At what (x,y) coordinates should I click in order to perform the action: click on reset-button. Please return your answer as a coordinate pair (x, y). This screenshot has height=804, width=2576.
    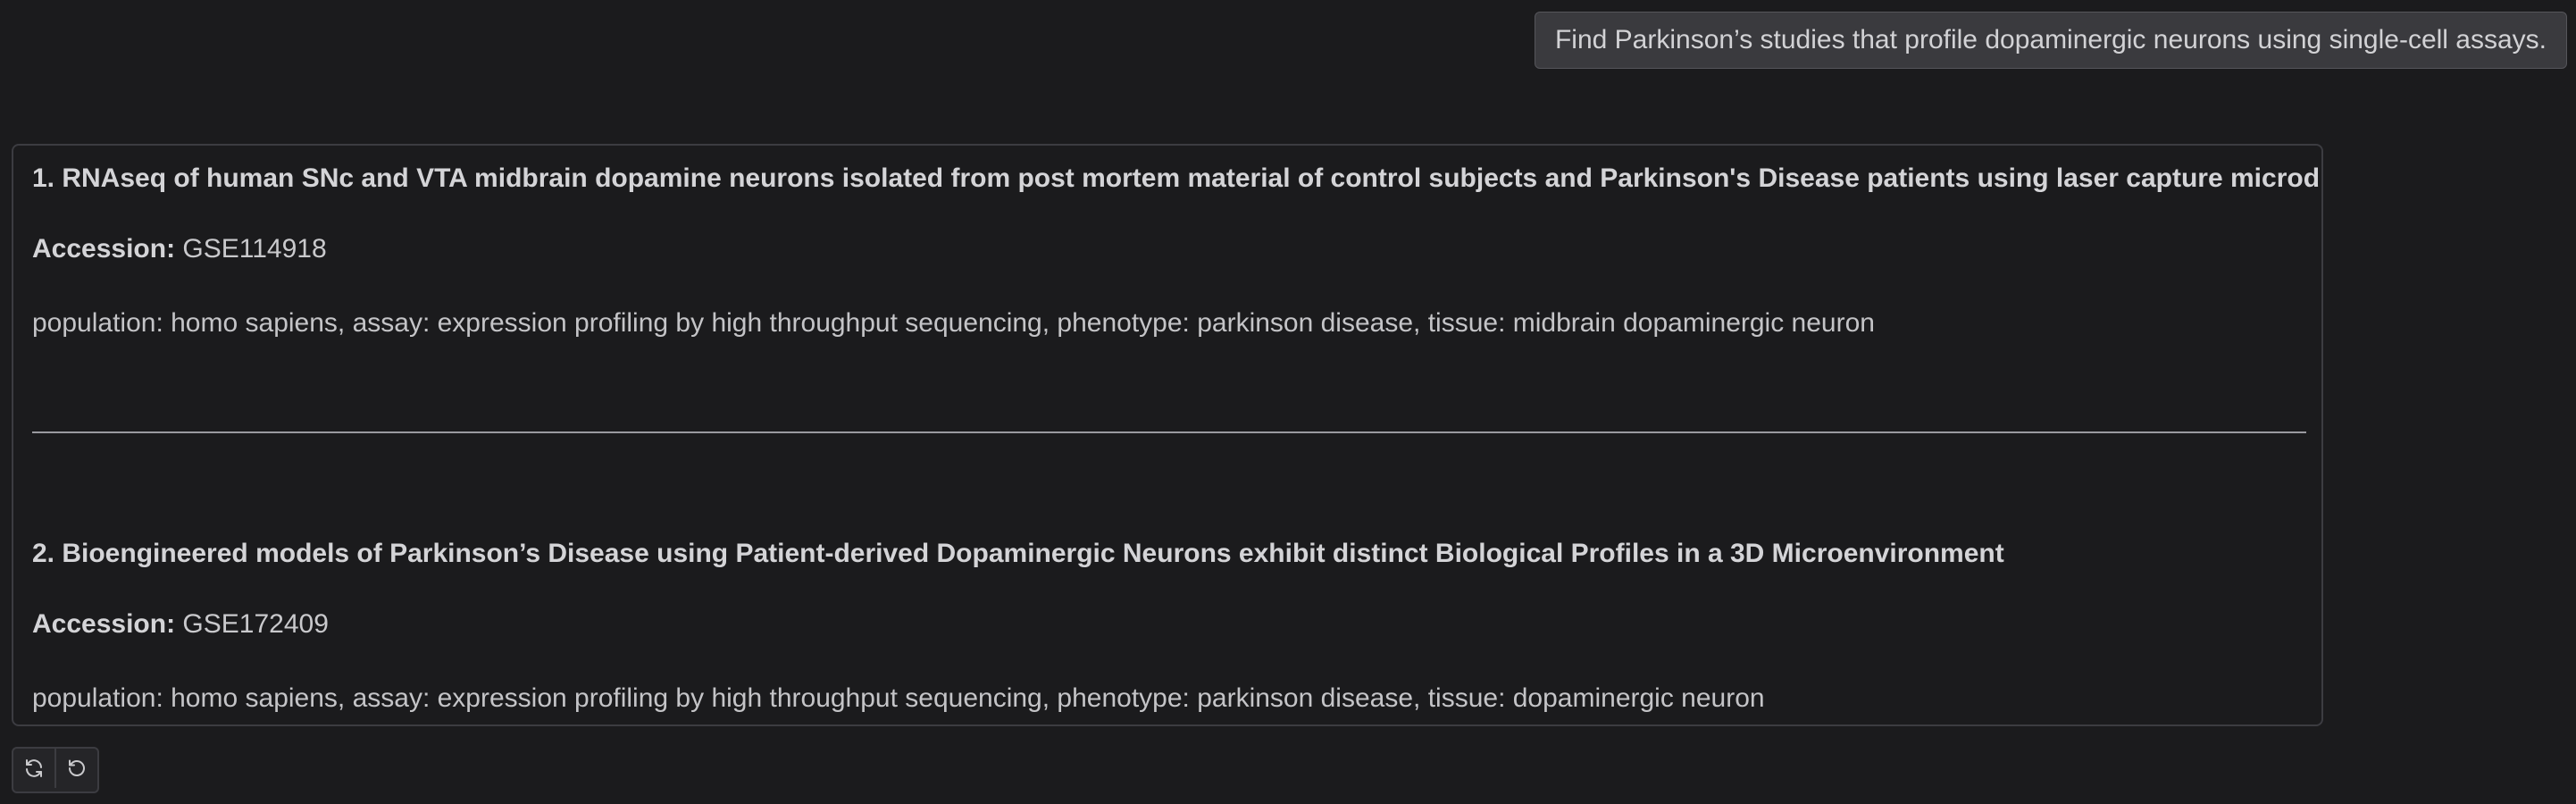
    Looking at the image, I should click on (76, 768).